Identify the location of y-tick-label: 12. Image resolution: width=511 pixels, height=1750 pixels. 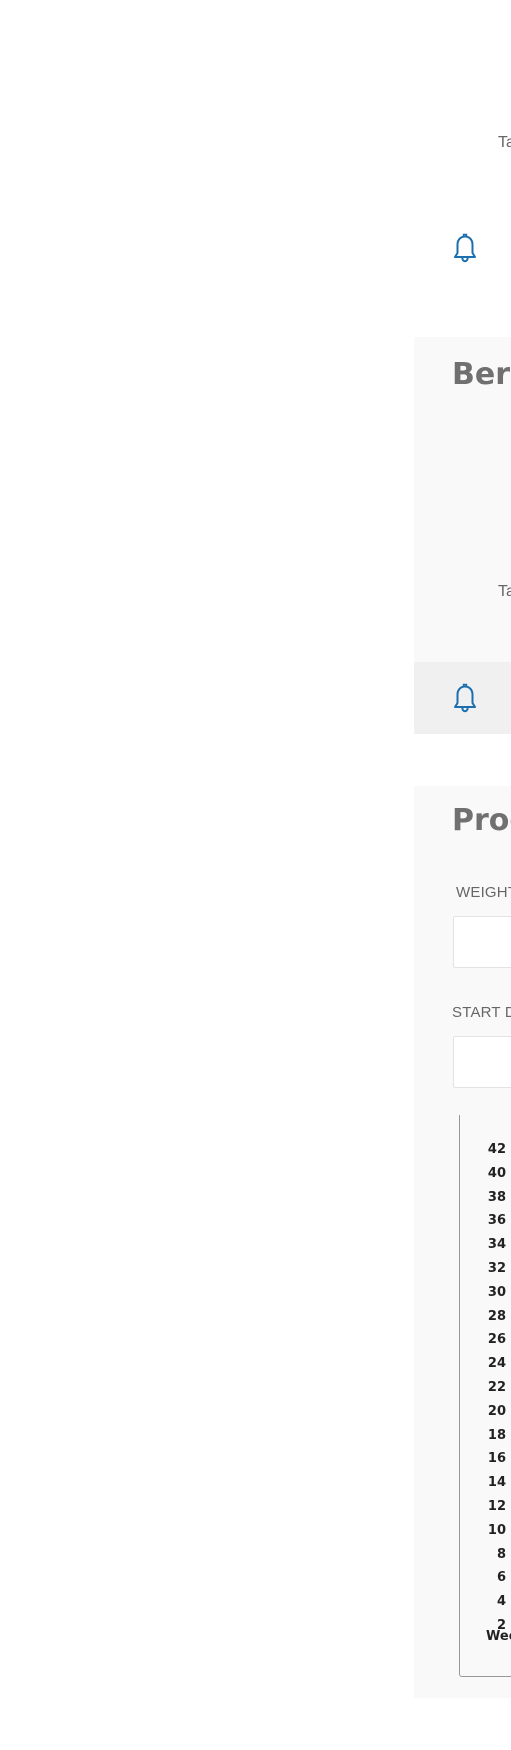
(496, 1506).